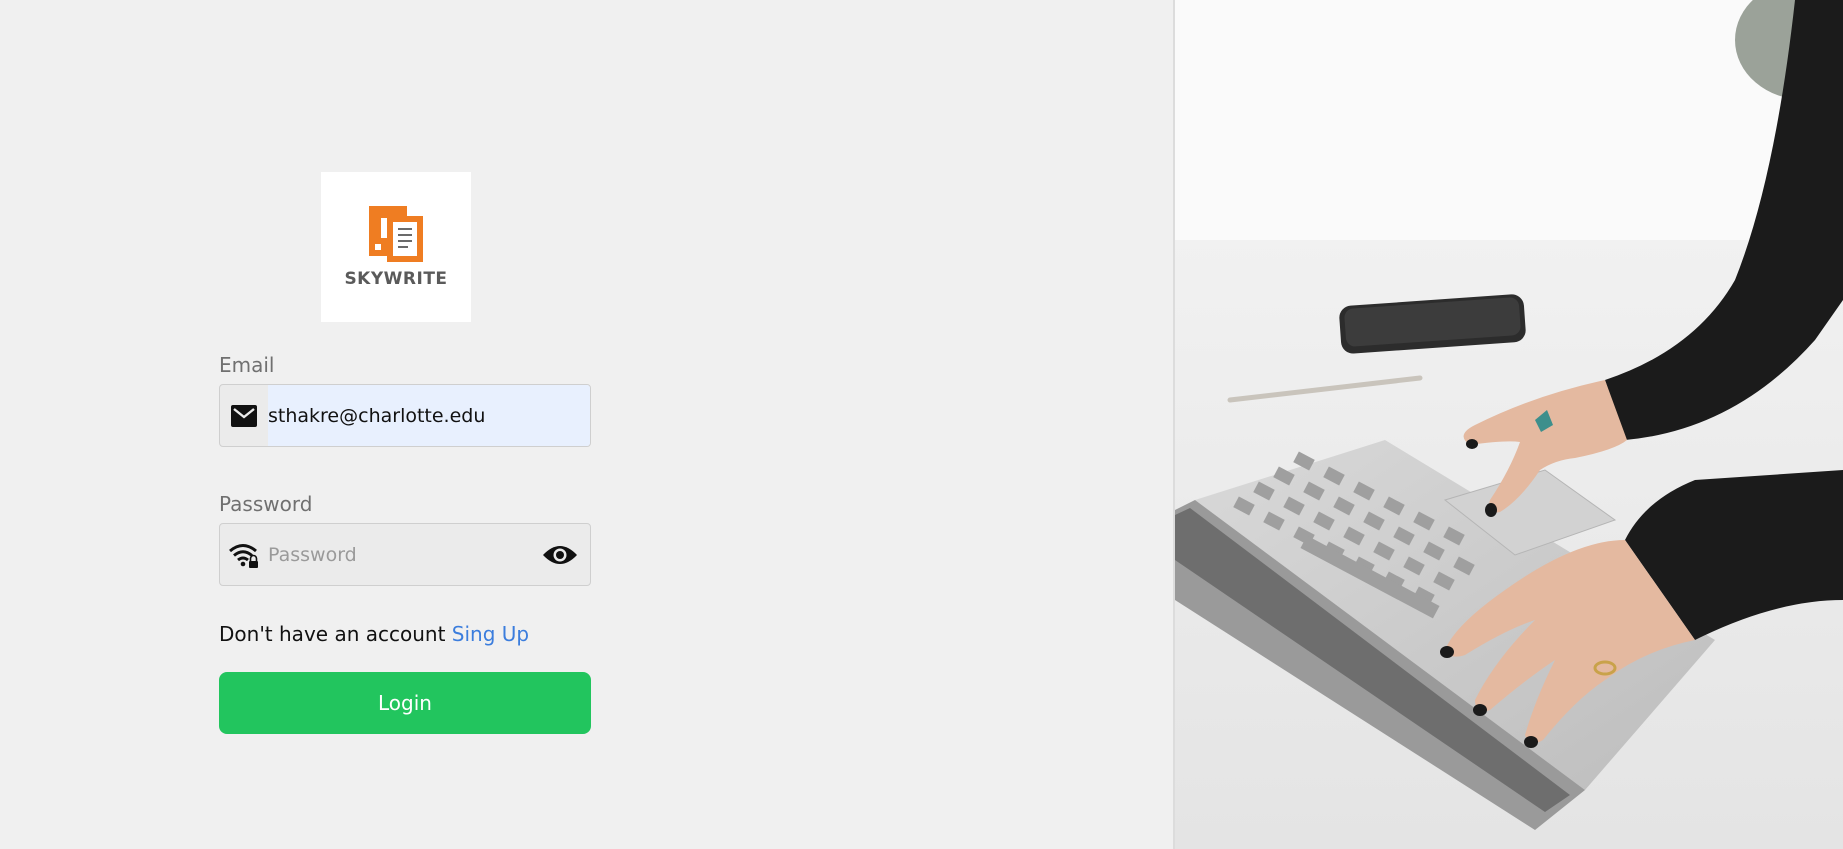 Image resolution: width=1843 pixels, height=849 pixels. What do you see at coordinates (332, 634) in the screenshot?
I see `signup-prompt-text: Don't have an account` at bounding box center [332, 634].